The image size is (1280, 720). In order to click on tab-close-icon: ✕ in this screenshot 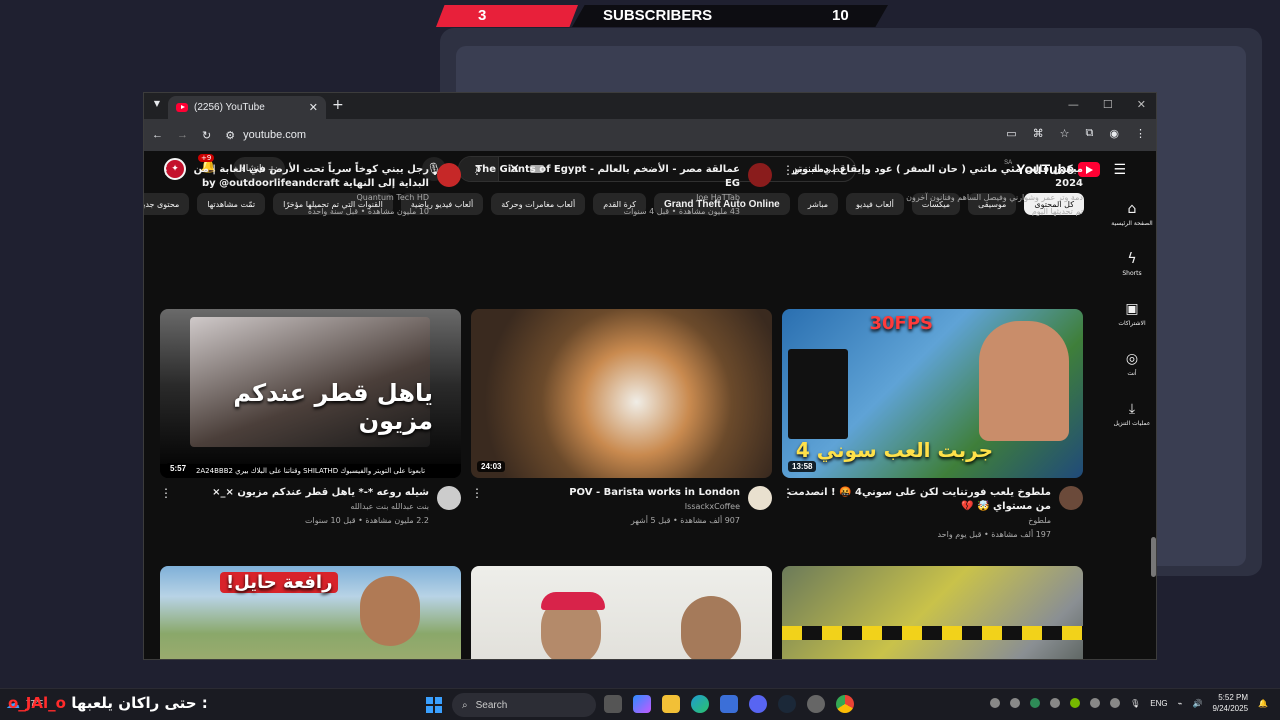, I will do `click(313, 107)`.